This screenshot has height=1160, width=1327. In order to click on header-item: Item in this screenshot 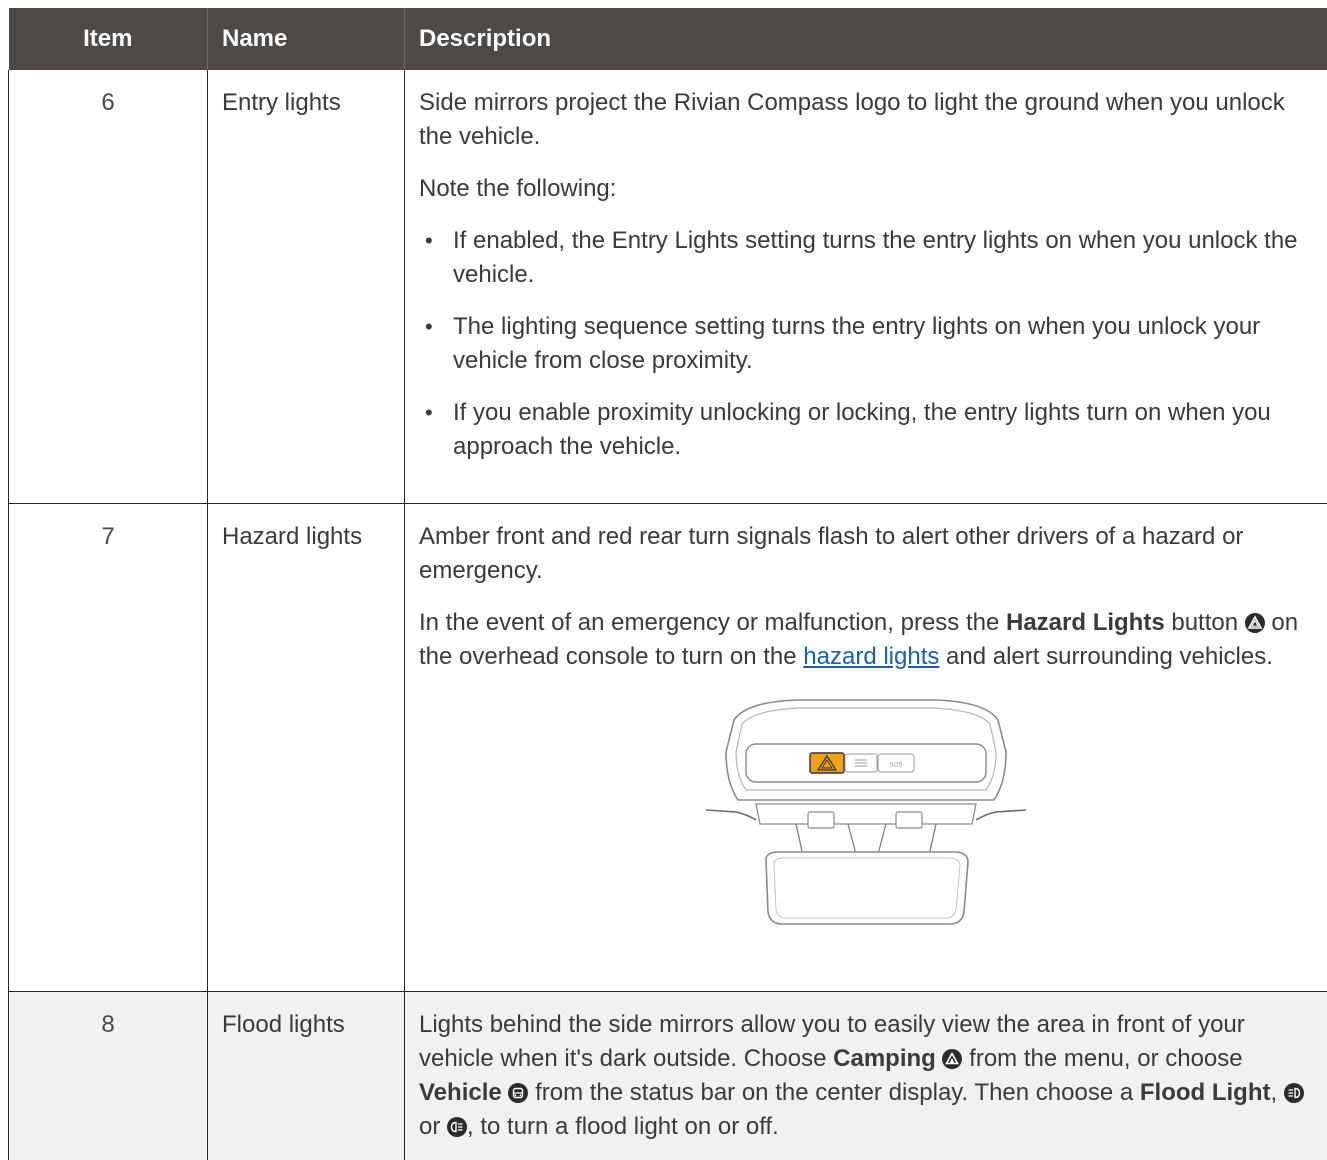, I will do `click(108, 39)`.